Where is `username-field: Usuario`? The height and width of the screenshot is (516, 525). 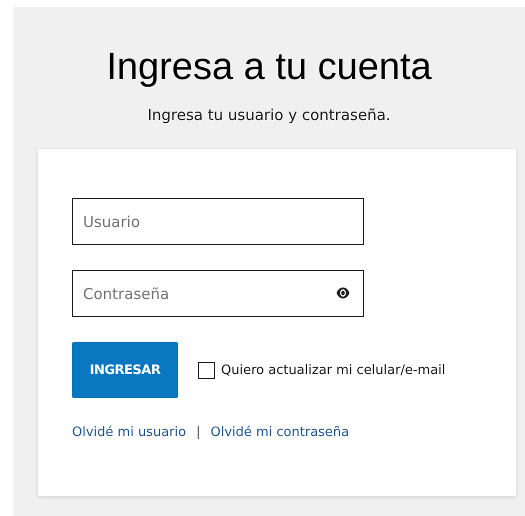 username-field: Usuario is located at coordinates (218, 221).